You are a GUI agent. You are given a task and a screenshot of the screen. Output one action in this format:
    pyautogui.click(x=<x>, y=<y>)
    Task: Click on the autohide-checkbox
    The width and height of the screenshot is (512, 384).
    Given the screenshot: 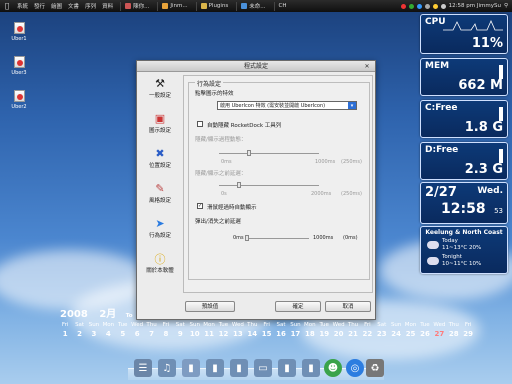 What is the action you would take?
    pyautogui.click(x=200, y=124)
    